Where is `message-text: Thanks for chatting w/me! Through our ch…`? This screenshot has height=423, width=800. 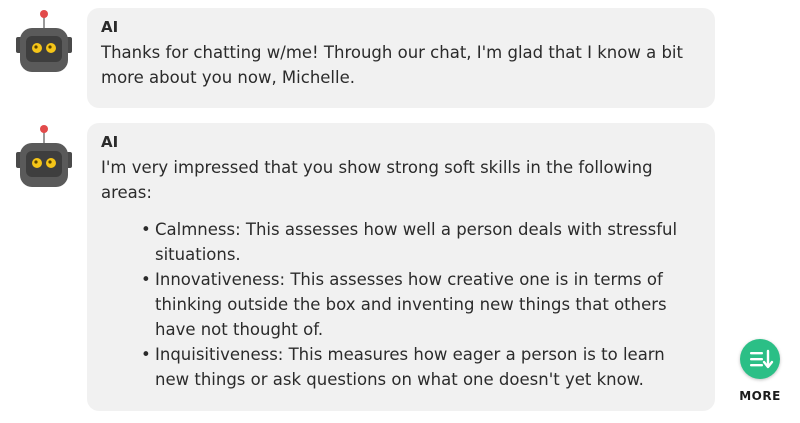 message-text: Thanks for chatting w/me! Through our ch… is located at coordinates (392, 65).